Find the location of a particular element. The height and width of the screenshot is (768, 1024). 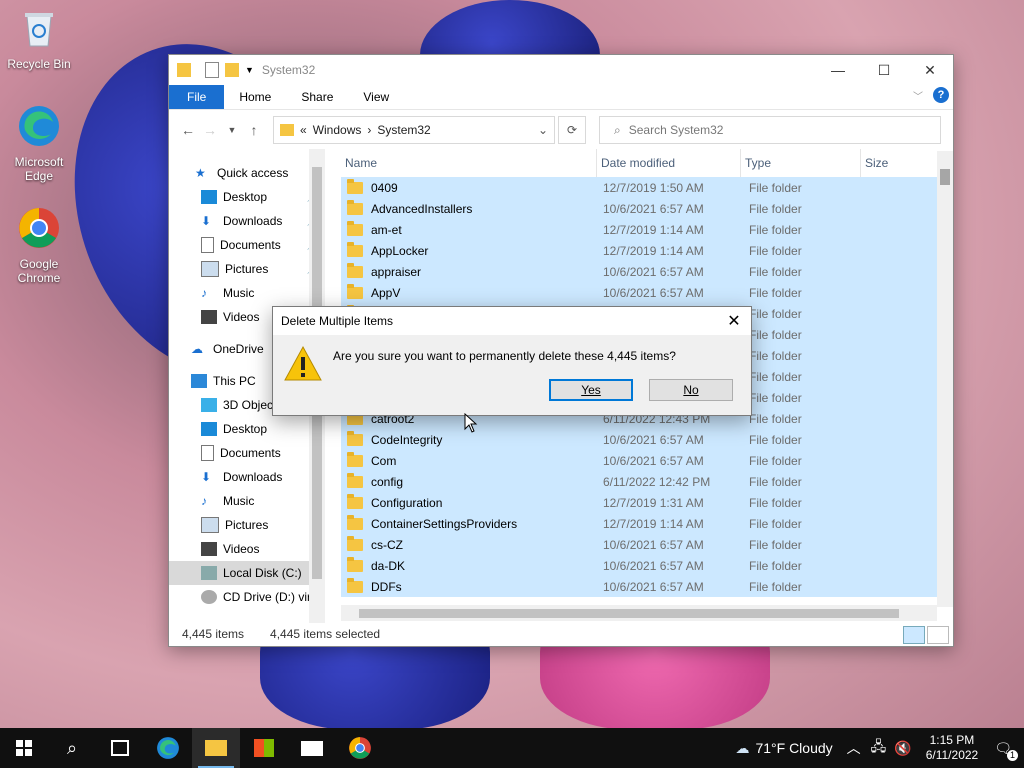

chevron-down-icon: ⌄ is located at coordinates (543, 130).